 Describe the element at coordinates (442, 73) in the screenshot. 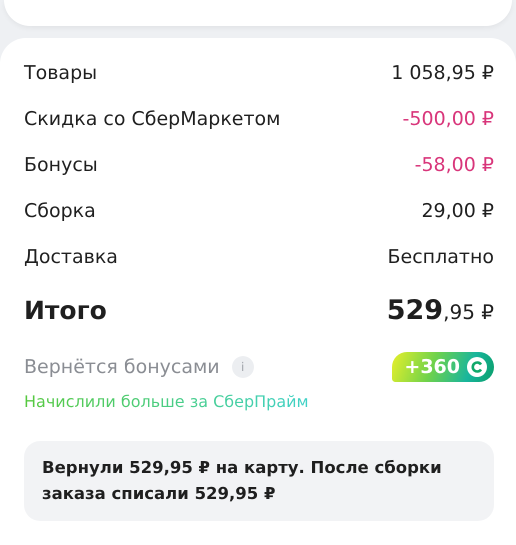

I see `row-amount: 1 058,95 ₽` at that location.